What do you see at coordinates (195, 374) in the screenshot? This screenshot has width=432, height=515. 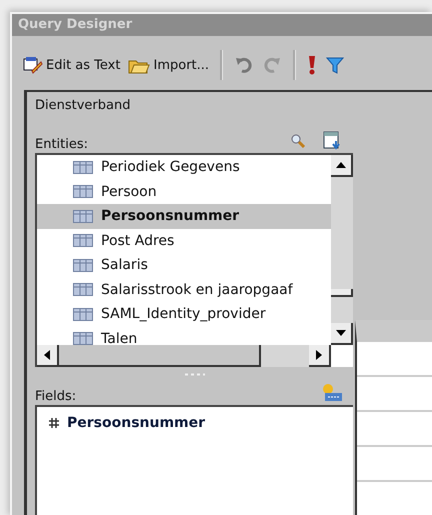 I see `splitter-grip-icon` at bounding box center [195, 374].